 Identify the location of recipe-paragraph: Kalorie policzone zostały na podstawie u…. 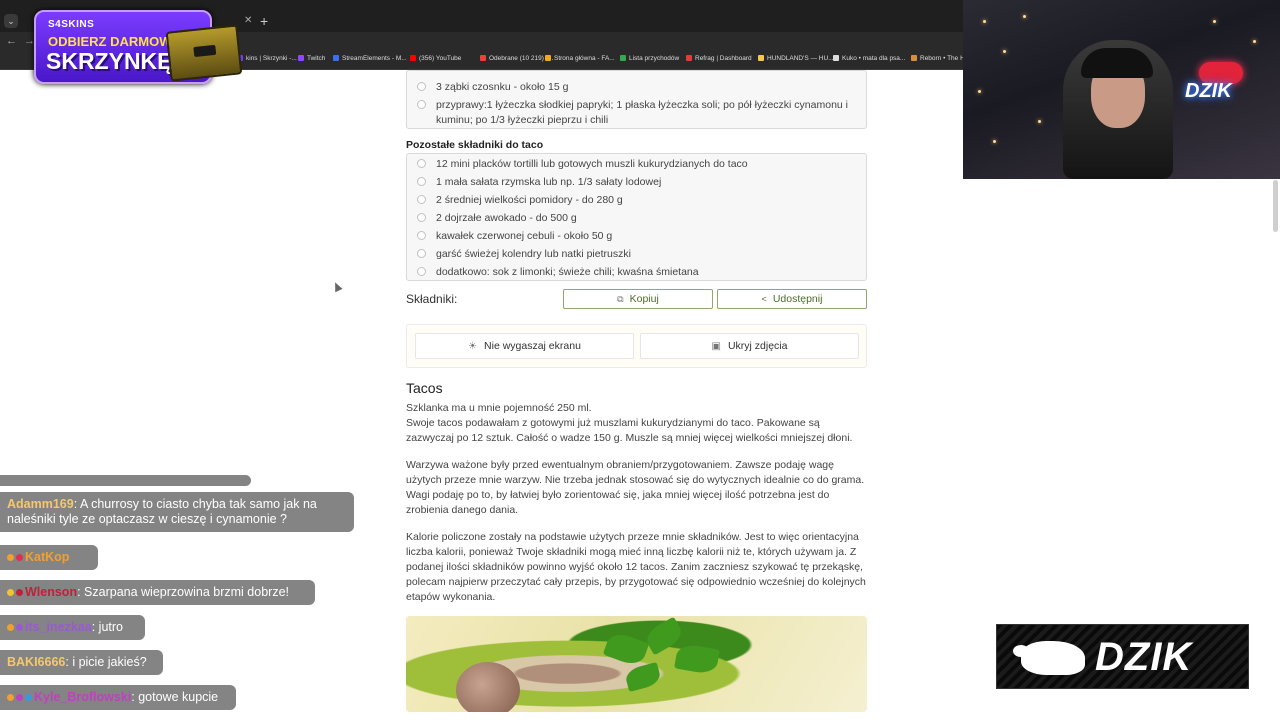
(636, 567).